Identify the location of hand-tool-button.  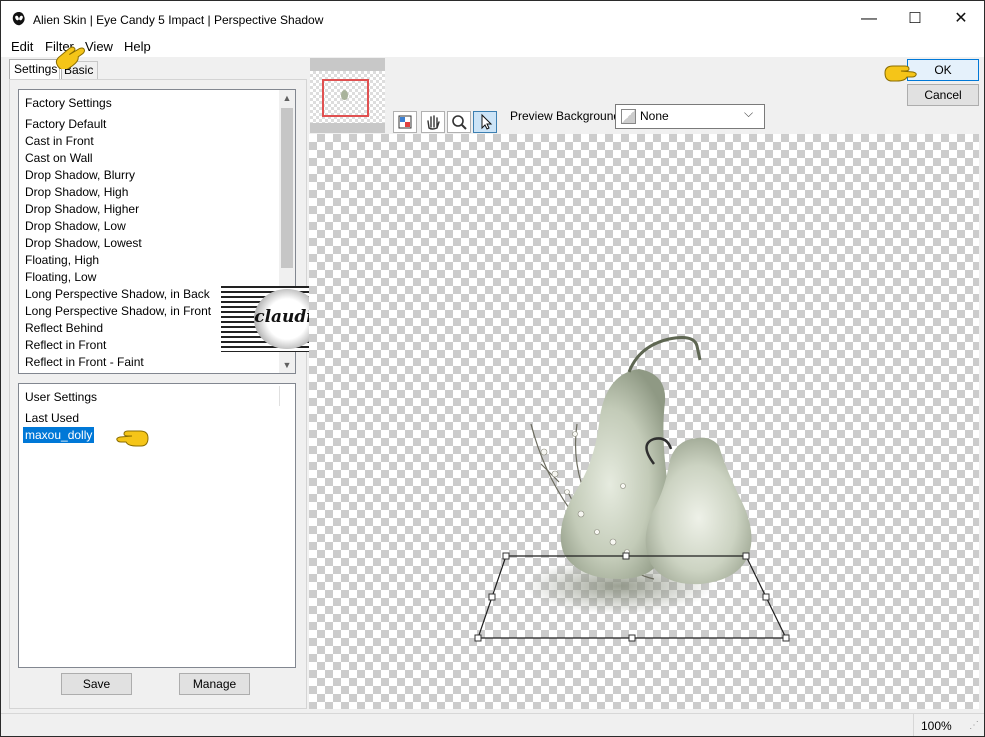
(433, 122).